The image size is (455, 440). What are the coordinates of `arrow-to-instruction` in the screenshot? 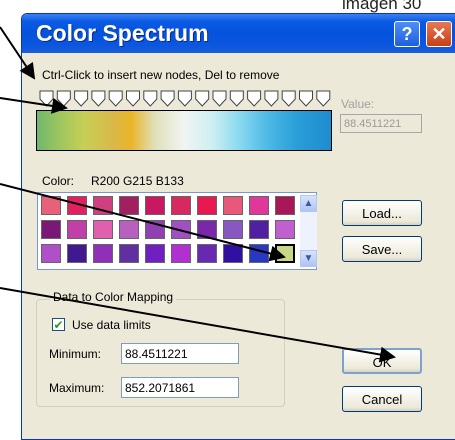 It's located at (18, 53).